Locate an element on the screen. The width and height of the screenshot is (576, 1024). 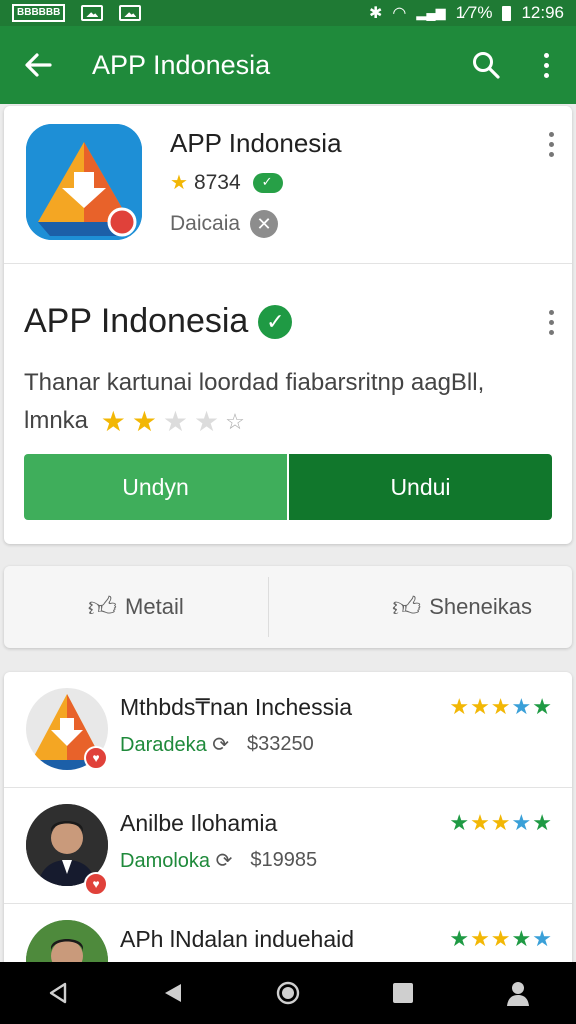
header-subtitle-row: Daicaia ✕ is located at coordinates (224, 224).